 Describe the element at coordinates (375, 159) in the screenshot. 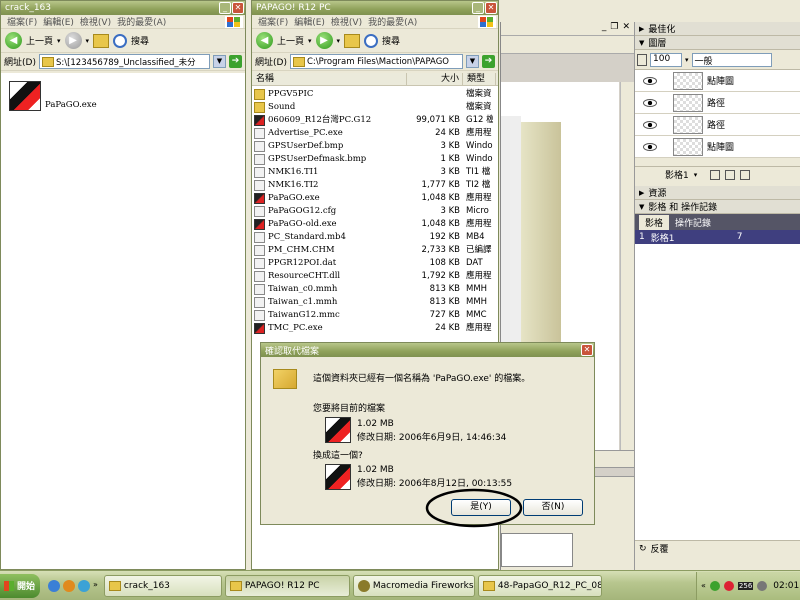

I see `file-row: GPSUserDefmask.bmp 1 KB Windo` at that location.